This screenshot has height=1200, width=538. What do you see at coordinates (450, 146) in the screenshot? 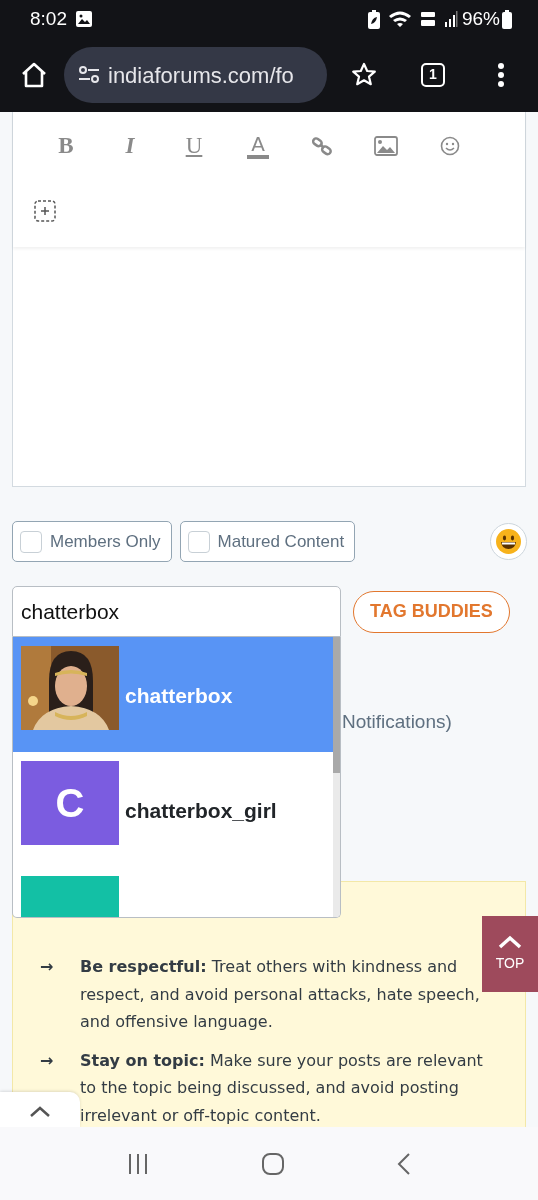
I see `smiley-icon` at bounding box center [450, 146].